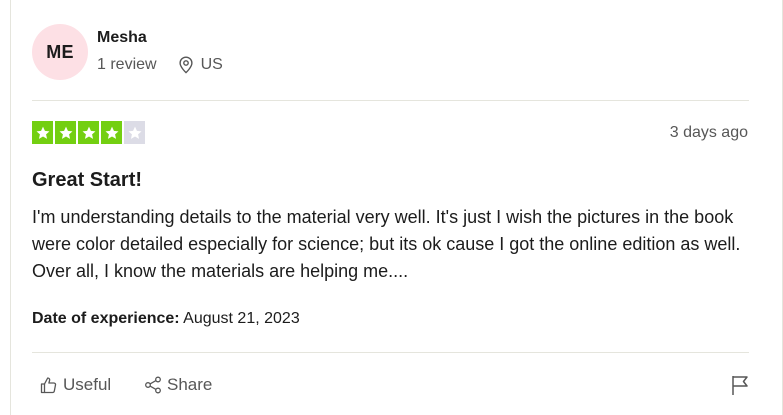 The image size is (783, 415). What do you see at coordinates (153, 385) in the screenshot?
I see `share-icon` at bounding box center [153, 385].